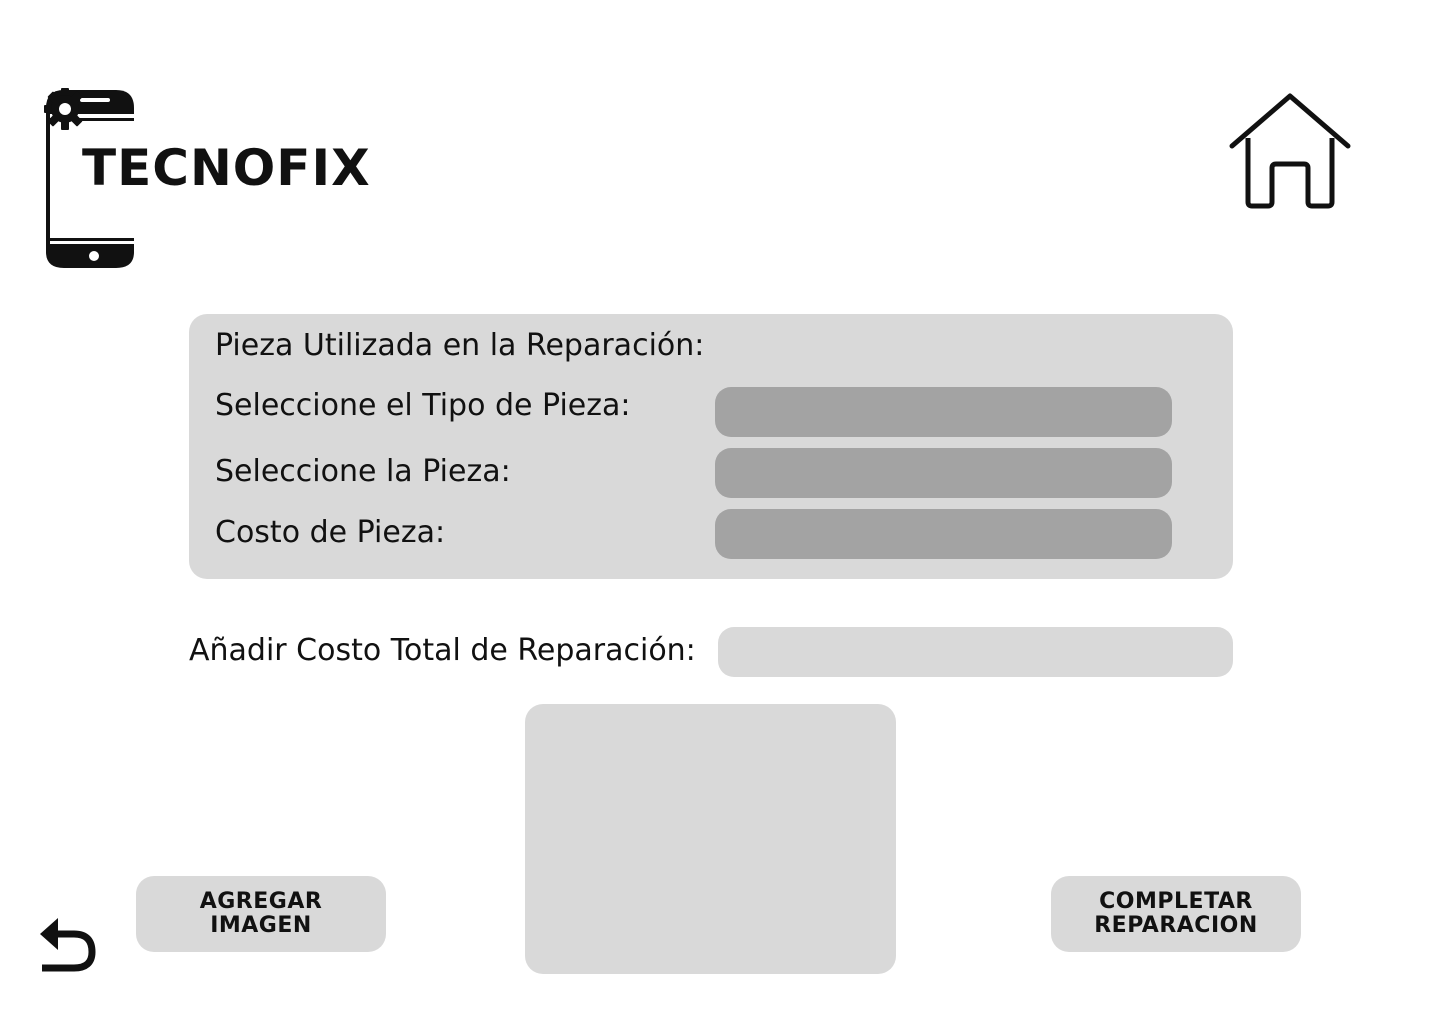 The image size is (1440, 1024). What do you see at coordinates (943, 534) in the screenshot?
I see `part-cost-field` at bounding box center [943, 534].